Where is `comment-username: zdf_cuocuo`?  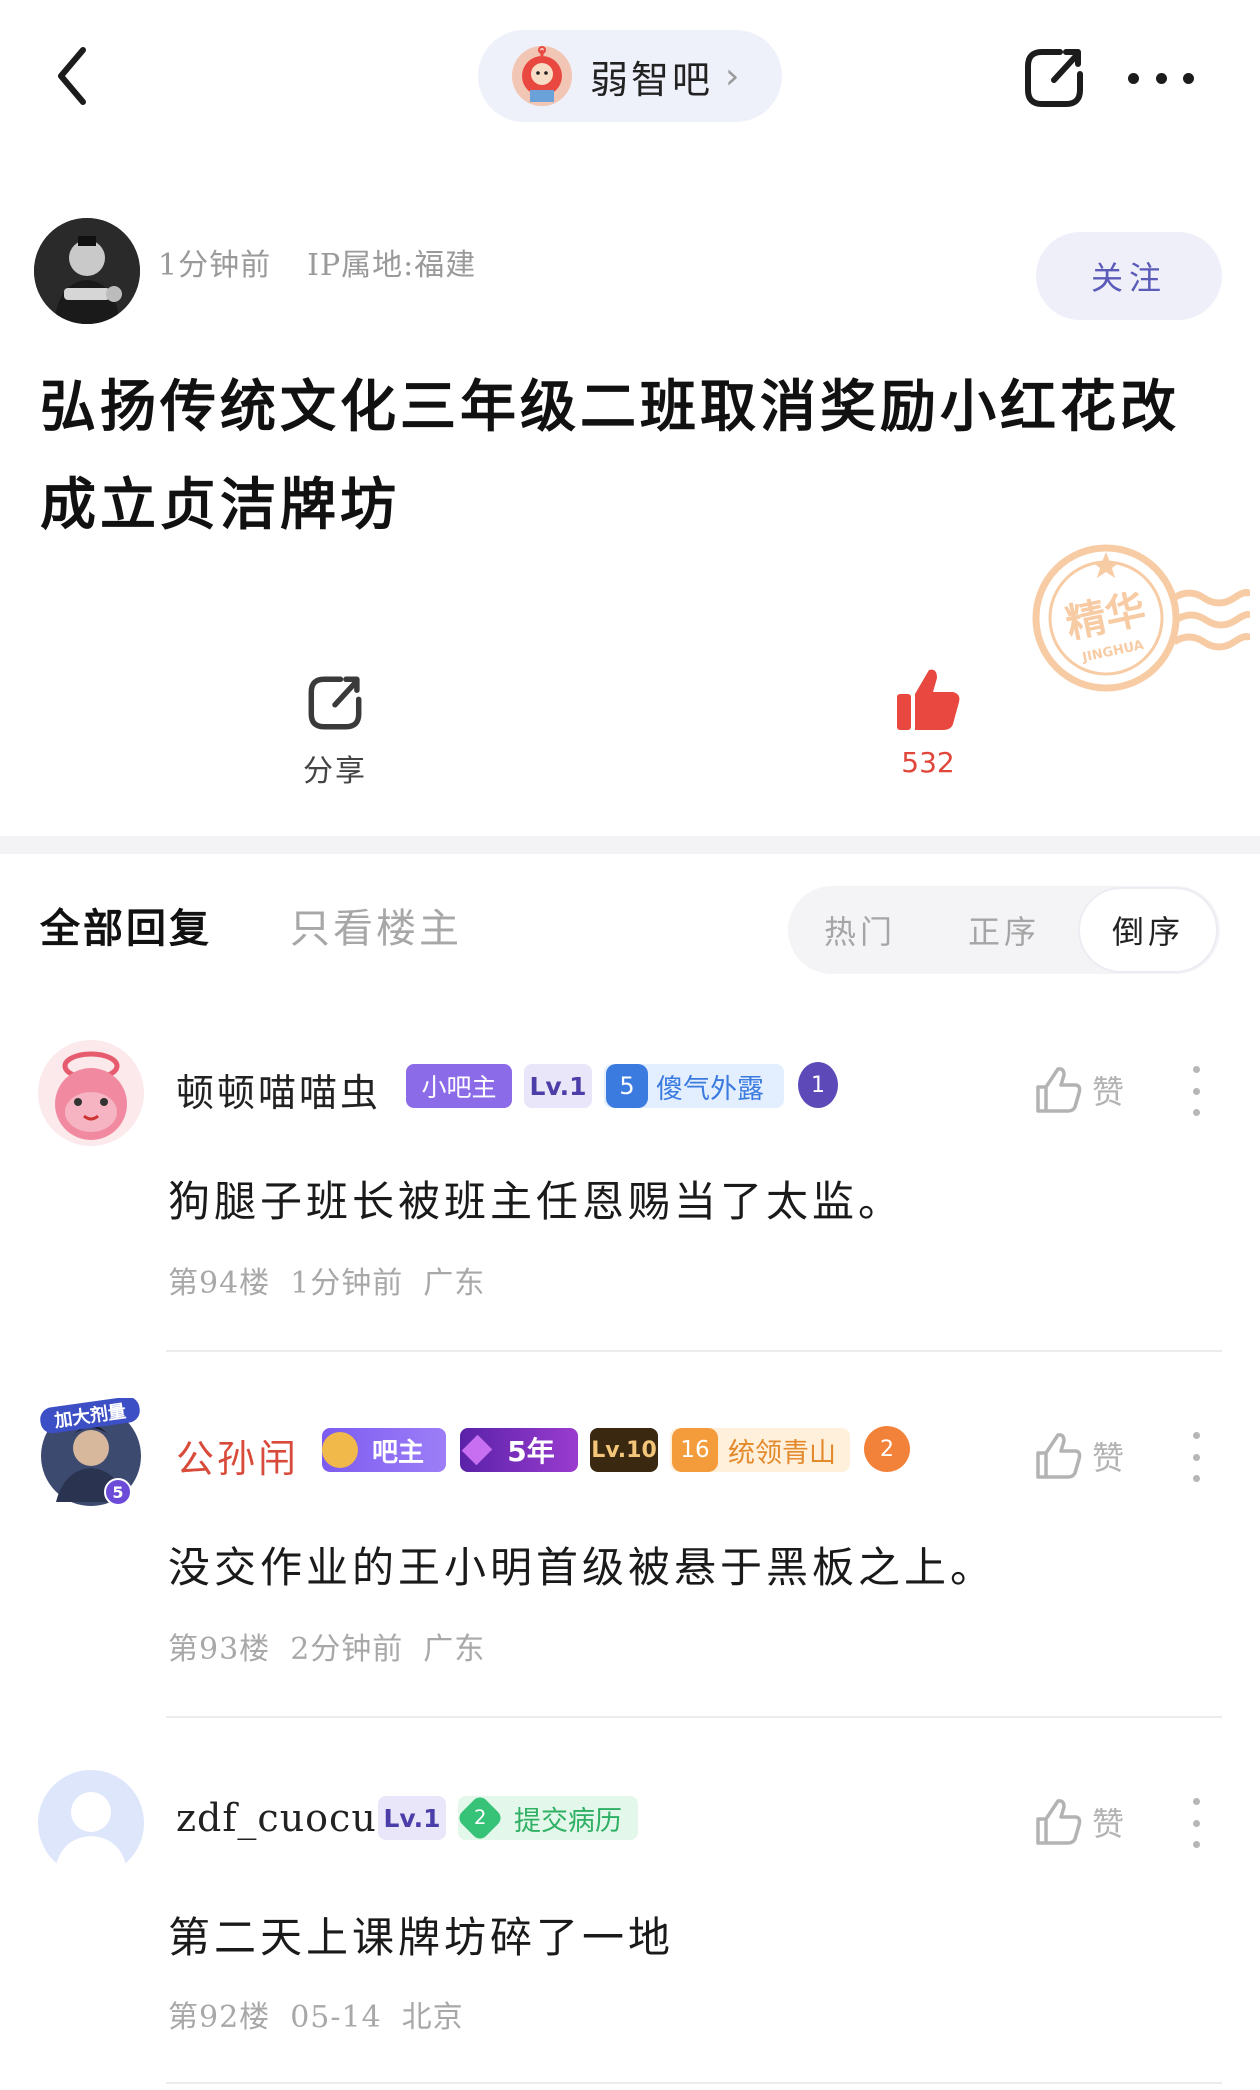 comment-username: zdf_cuocuo is located at coordinates (288, 1818).